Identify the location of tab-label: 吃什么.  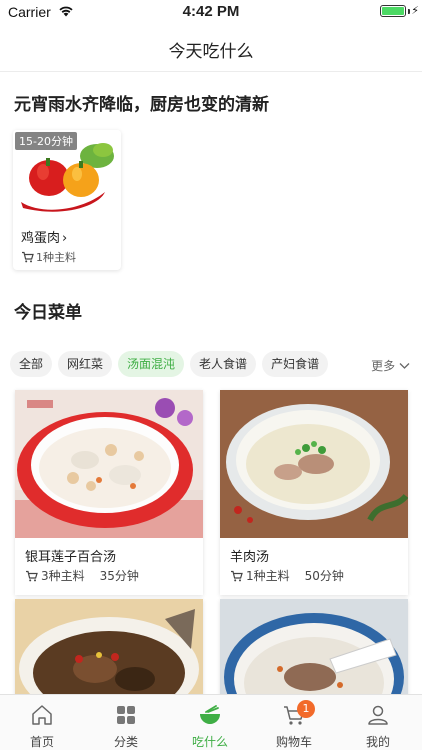
(209, 742).